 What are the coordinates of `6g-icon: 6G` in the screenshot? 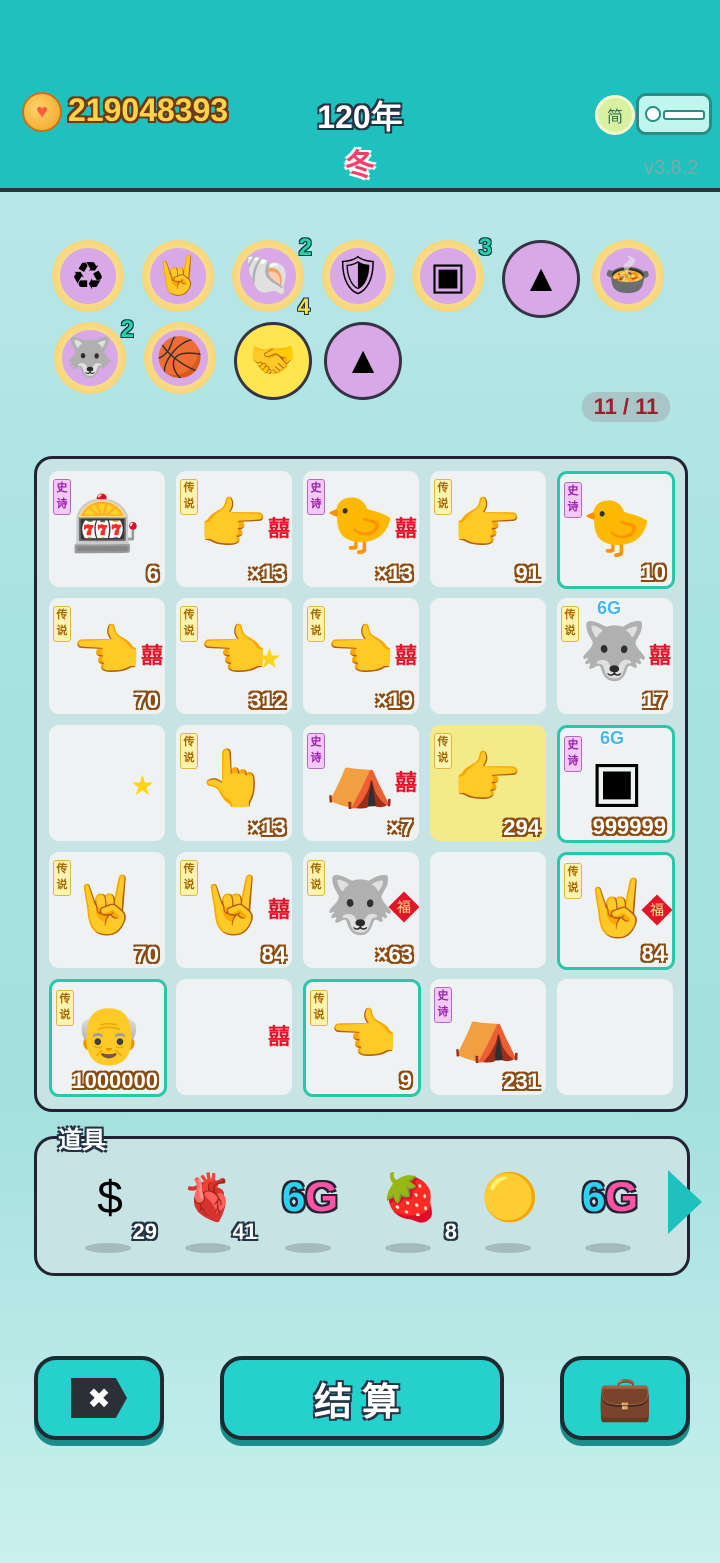 It's located at (310, 1197).